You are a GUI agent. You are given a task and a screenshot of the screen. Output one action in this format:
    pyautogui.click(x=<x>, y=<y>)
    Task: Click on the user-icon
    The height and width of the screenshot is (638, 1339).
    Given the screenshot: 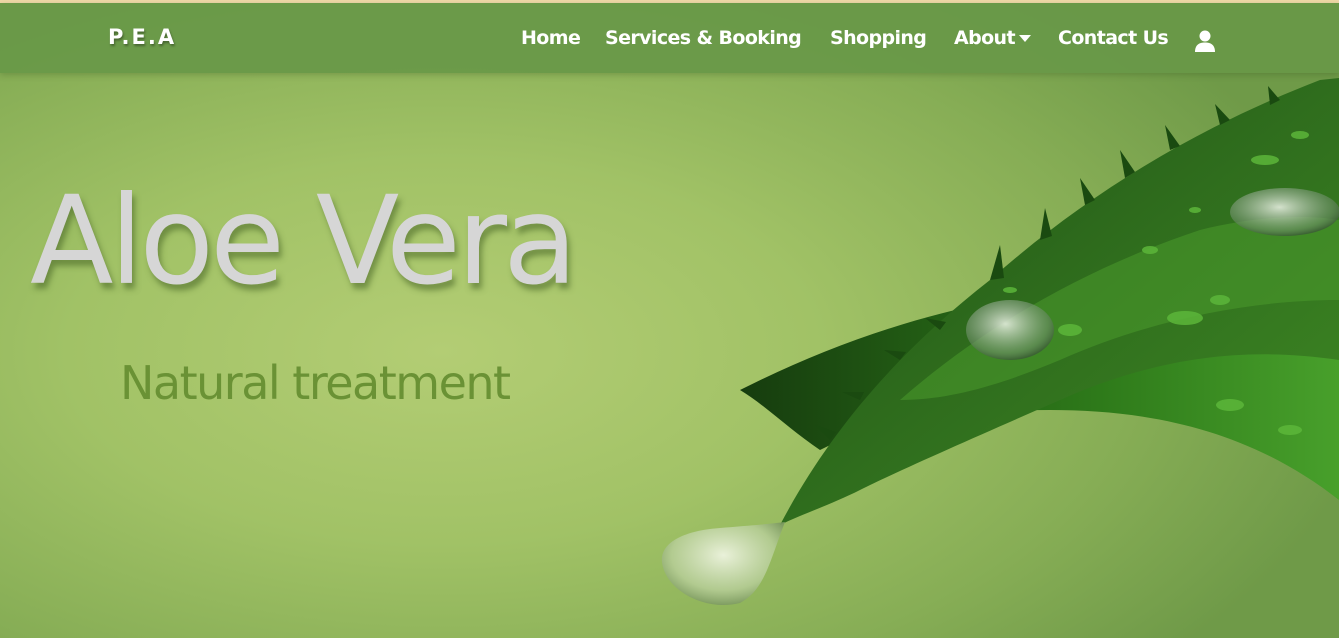 What is the action you would take?
    pyautogui.click(x=1205, y=41)
    